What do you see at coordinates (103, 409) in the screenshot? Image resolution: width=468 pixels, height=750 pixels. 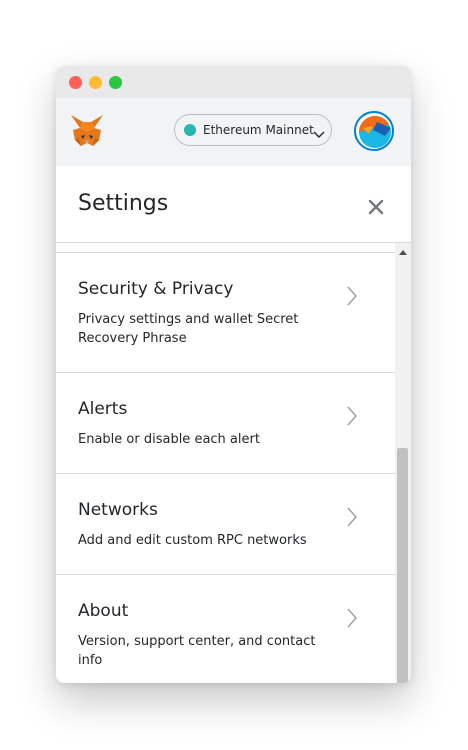 I see `settings-item-title: Alerts` at bounding box center [103, 409].